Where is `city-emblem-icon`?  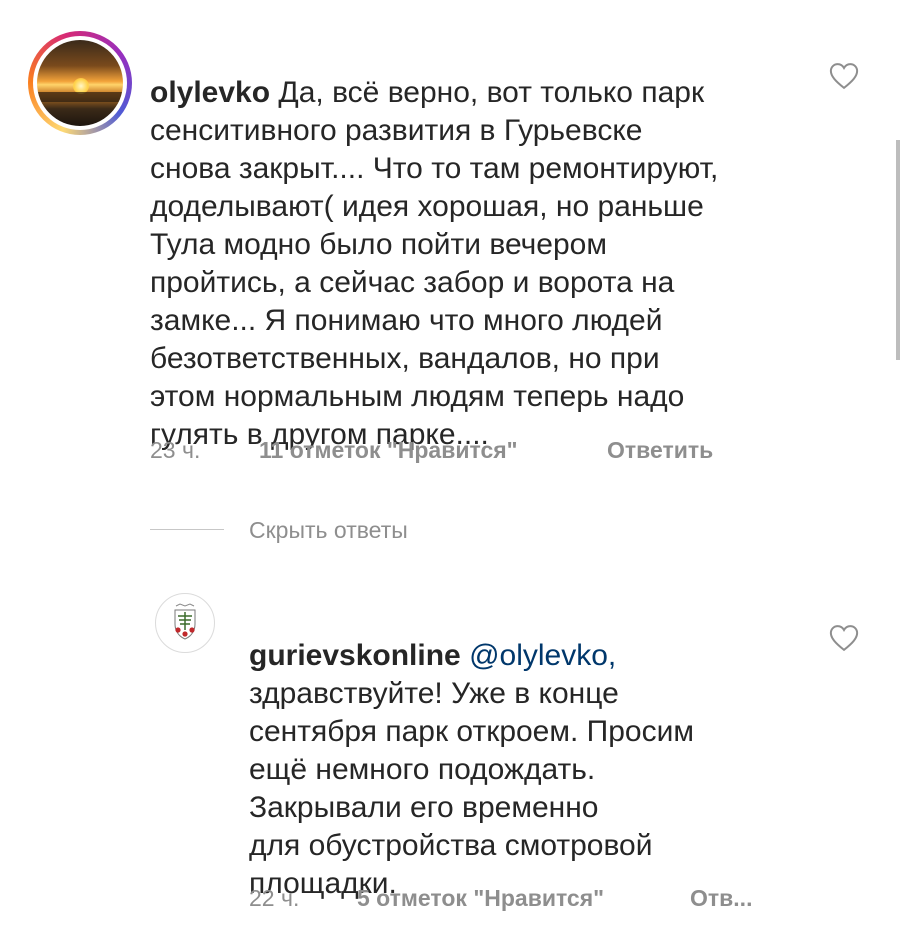 city-emblem-icon is located at coordinates (185, 621).